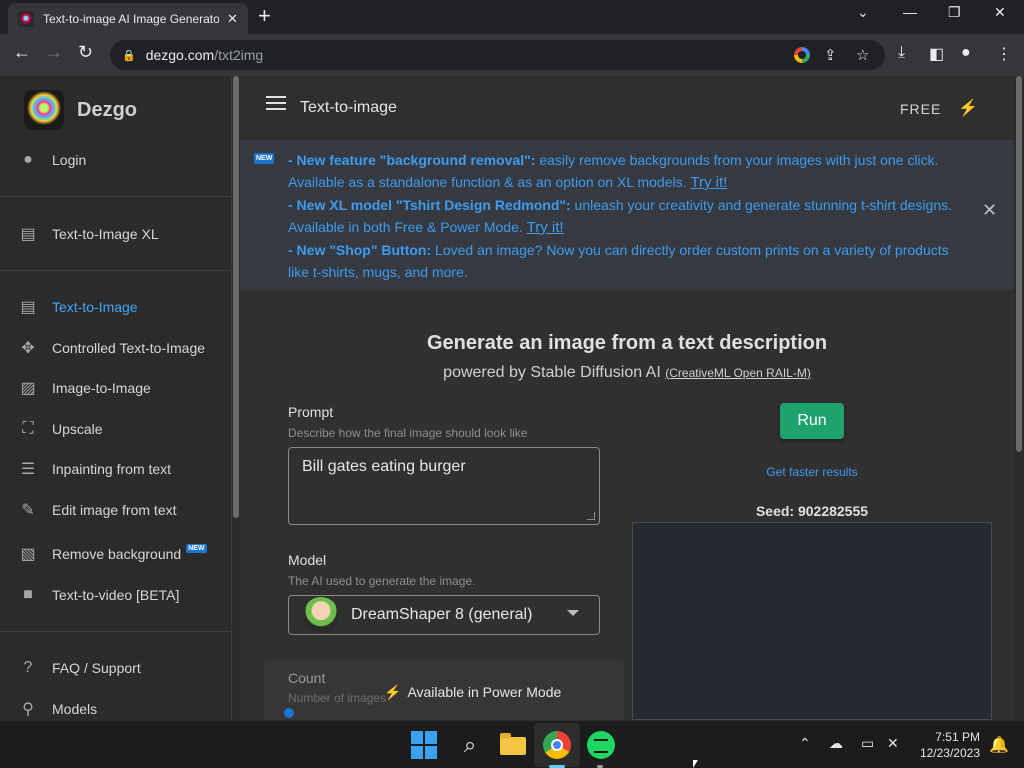  What do you see at coordinates (97, 595) in the screenshot?
I see `sidebar-item-text-to-video: ■ Text-to-video [BETA]` at bounding box center [97, 595].